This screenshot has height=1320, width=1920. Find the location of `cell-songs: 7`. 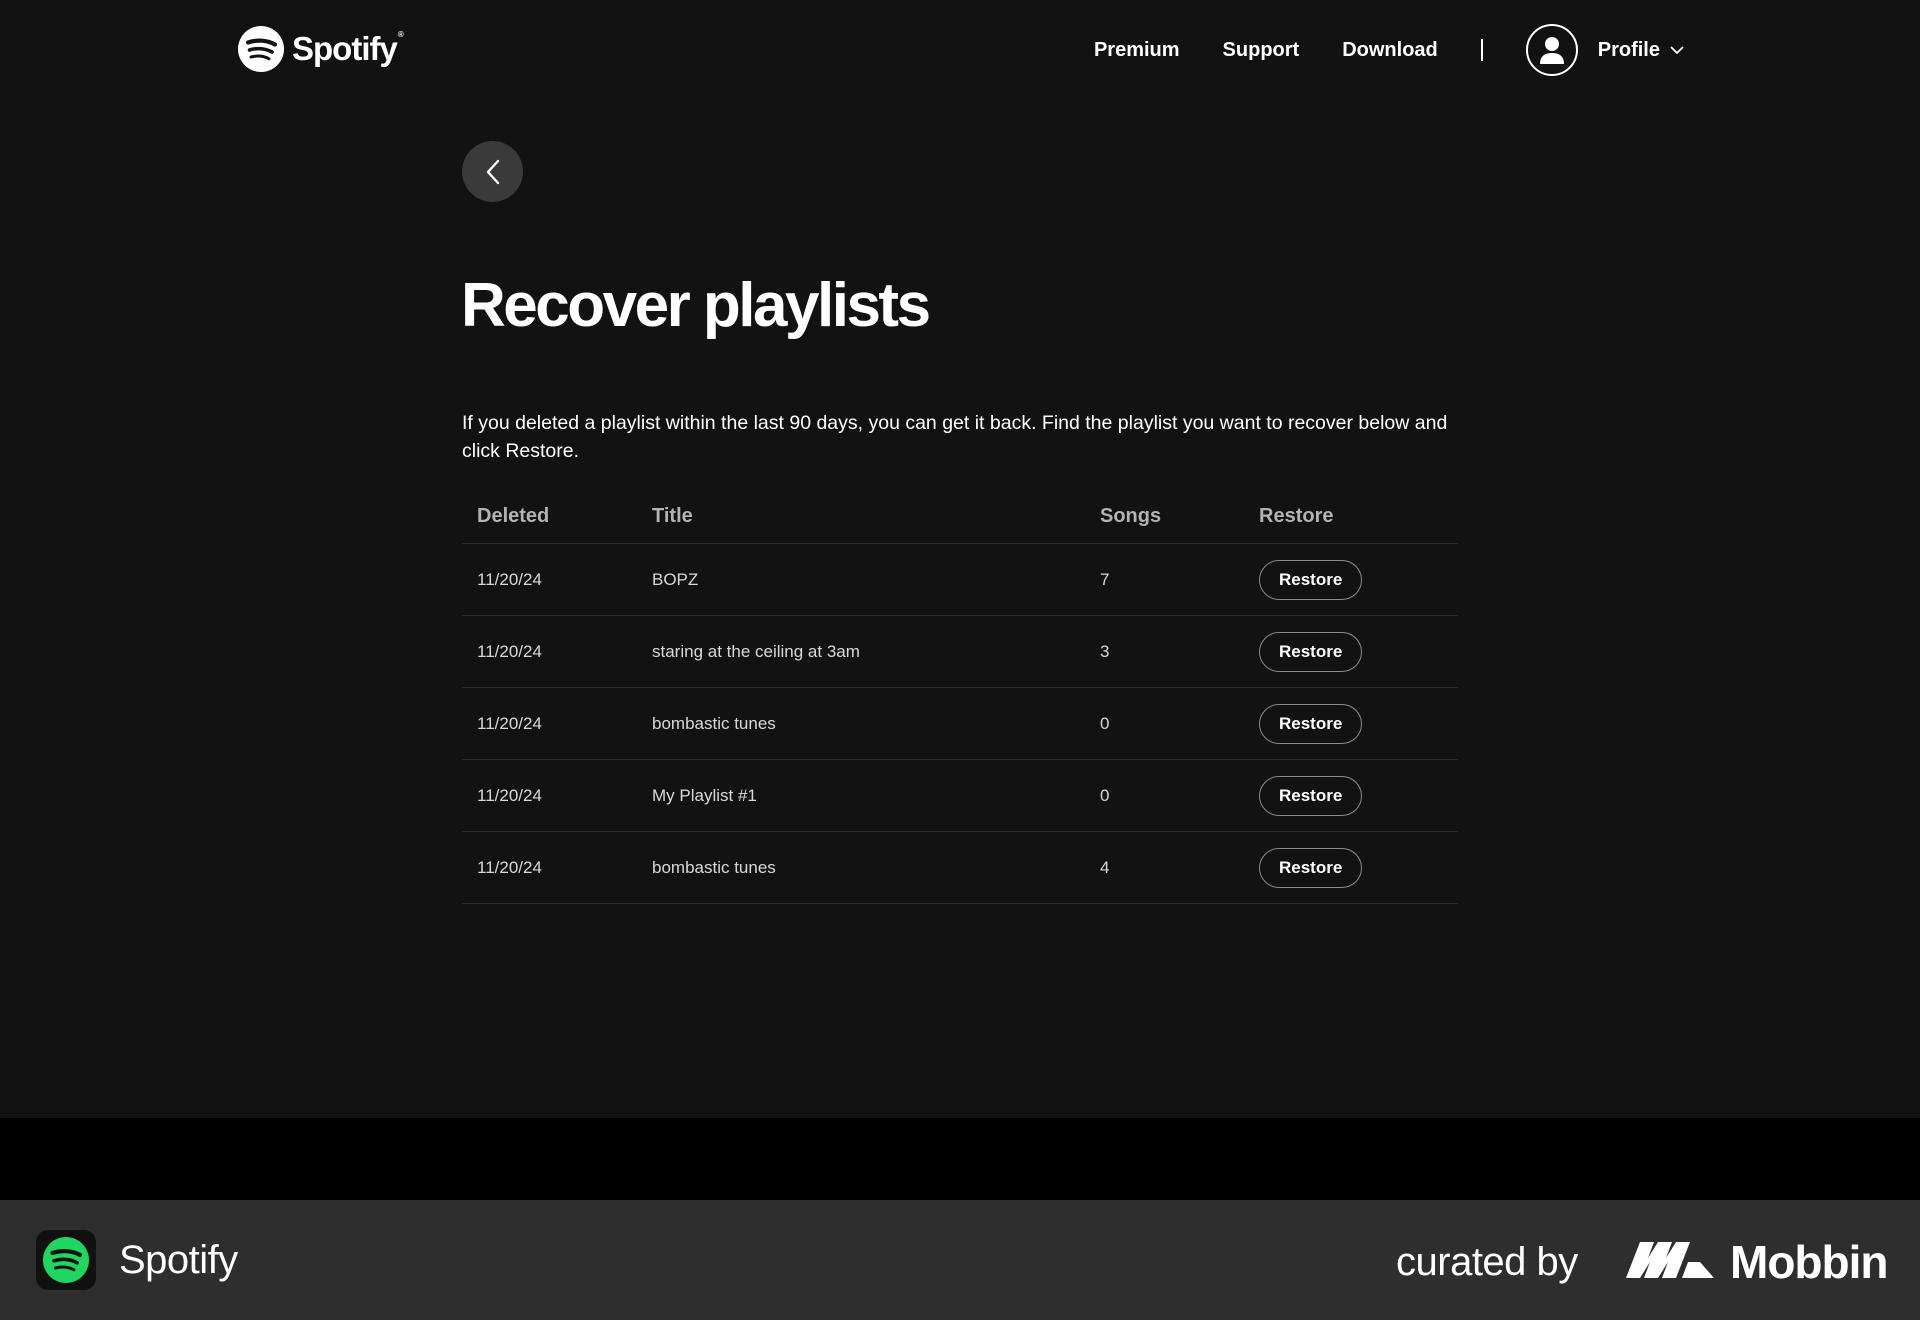

cell-songs: 7 is located at coordinates (1105, 579).